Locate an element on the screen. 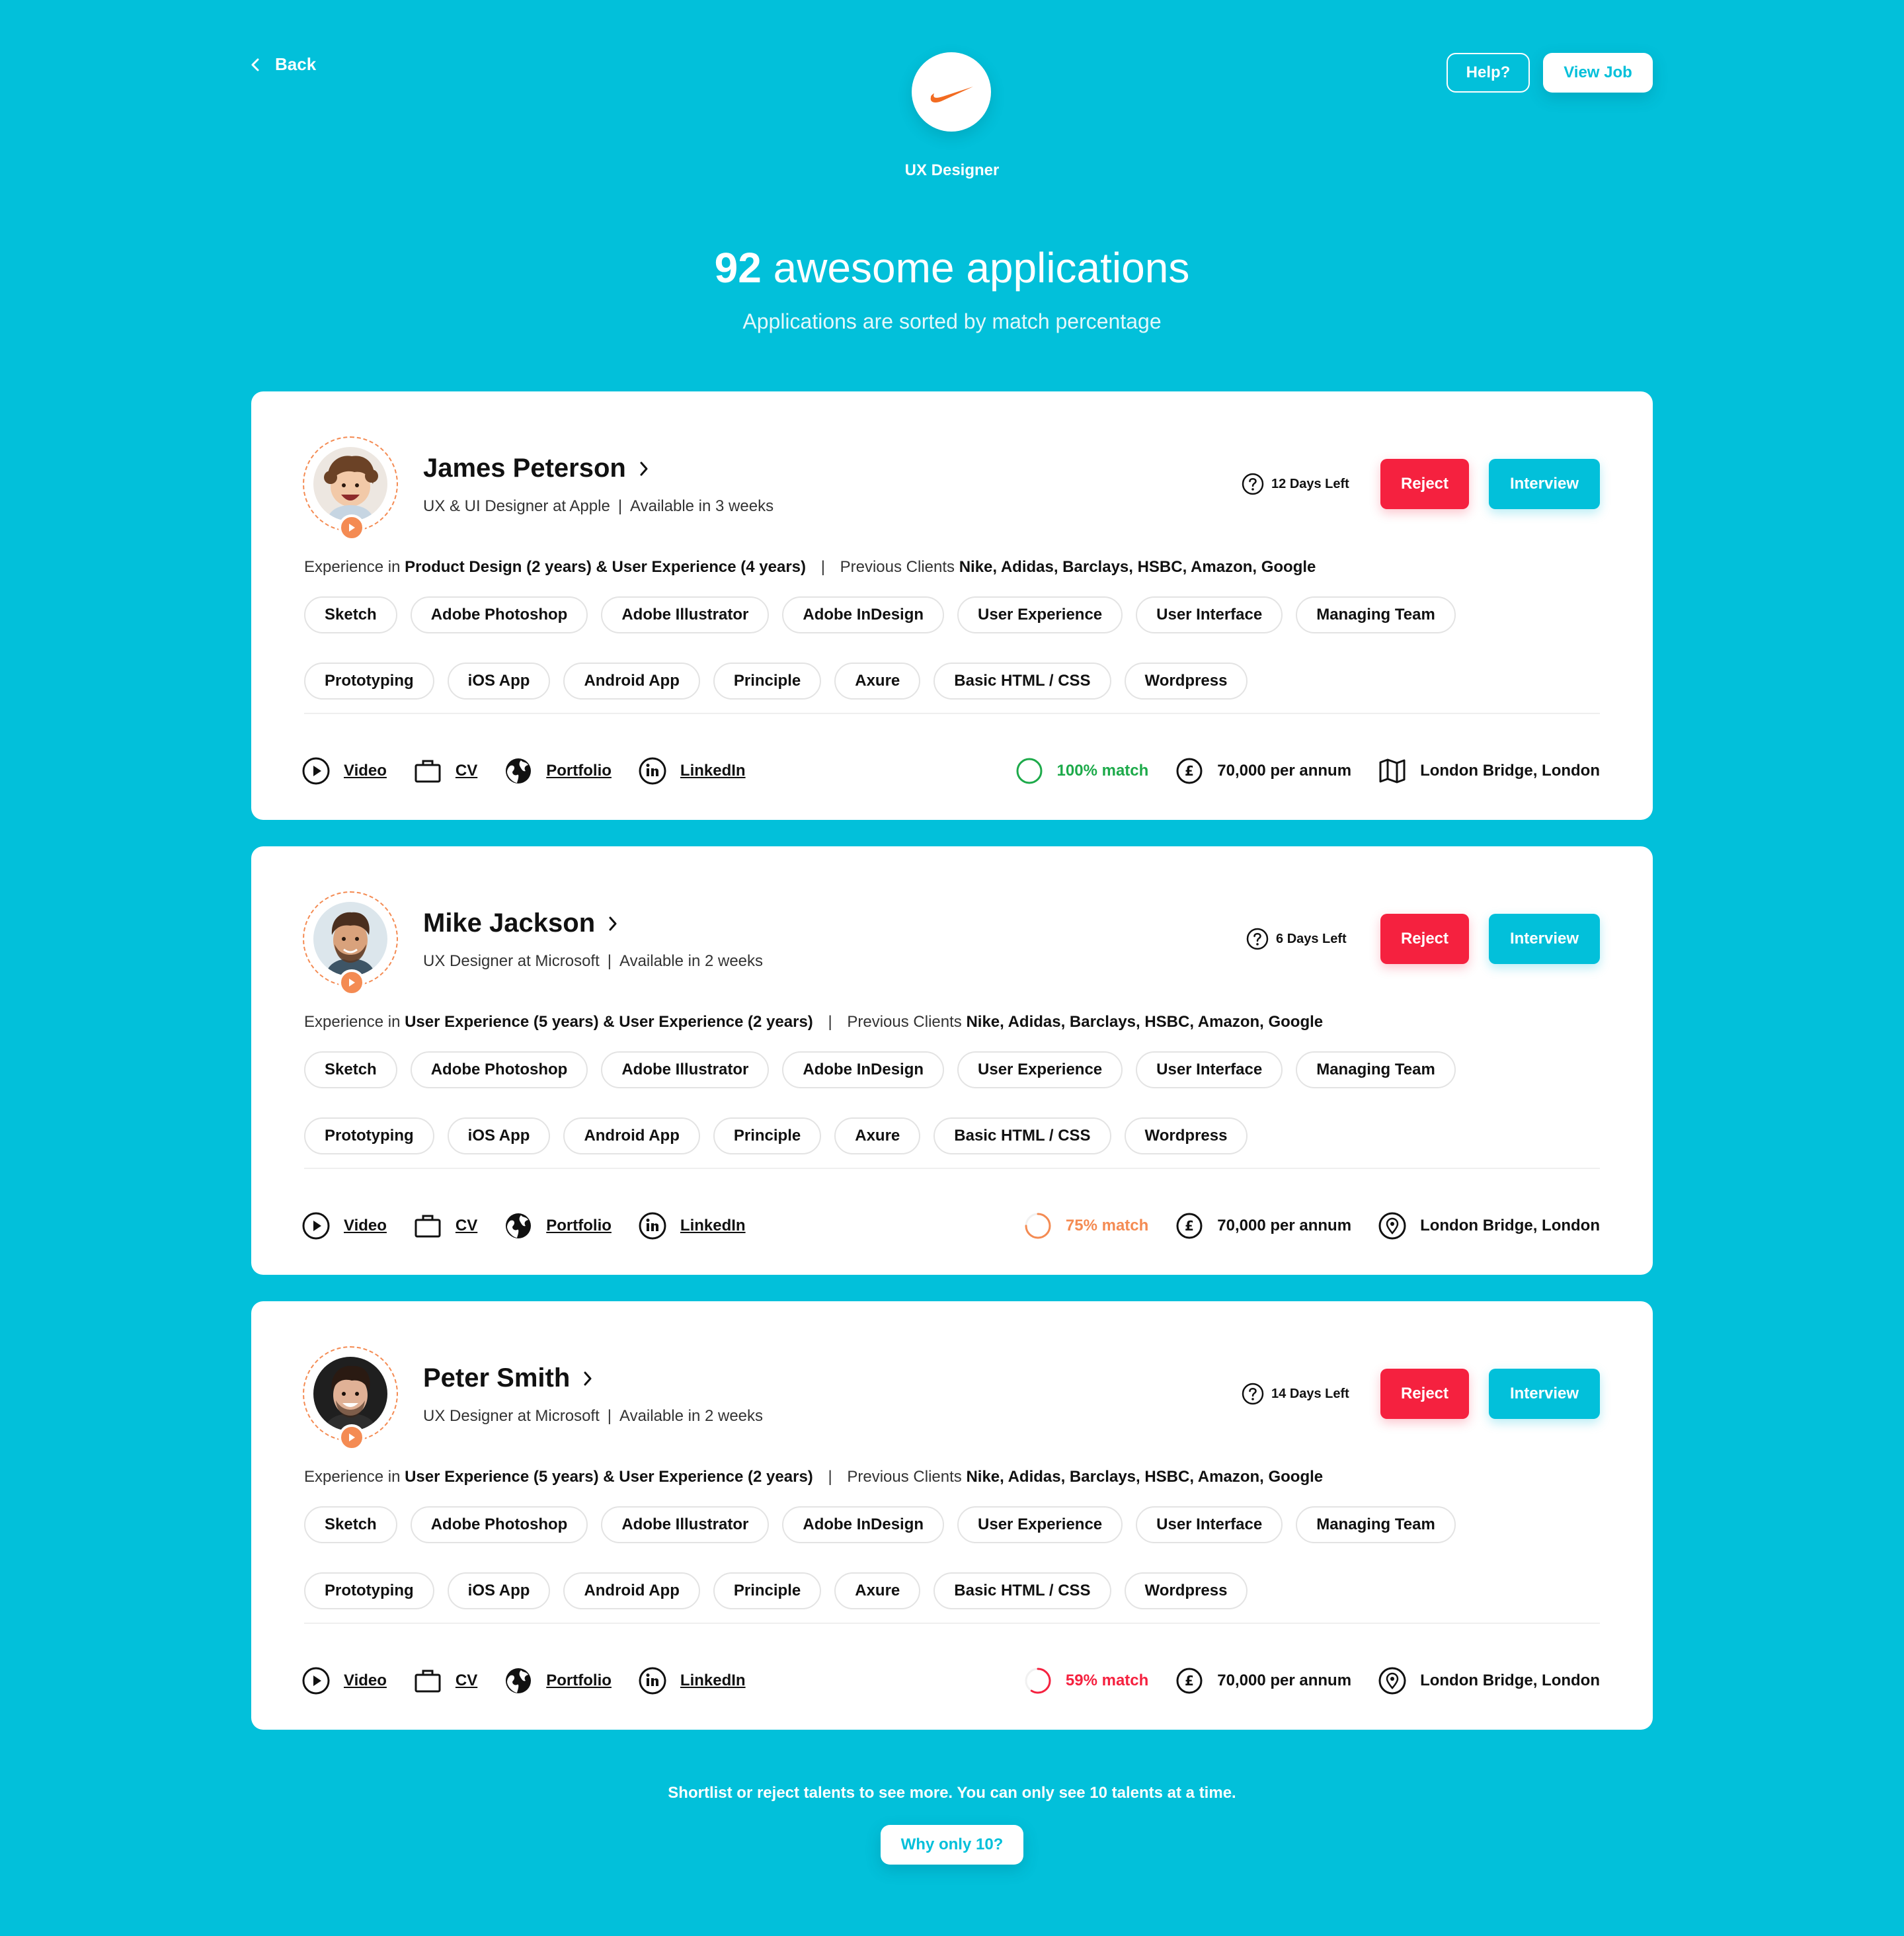 This screenshot has height=1936, width=1904. days-left: 6 Days Left is located at coordinates (1296, 939).